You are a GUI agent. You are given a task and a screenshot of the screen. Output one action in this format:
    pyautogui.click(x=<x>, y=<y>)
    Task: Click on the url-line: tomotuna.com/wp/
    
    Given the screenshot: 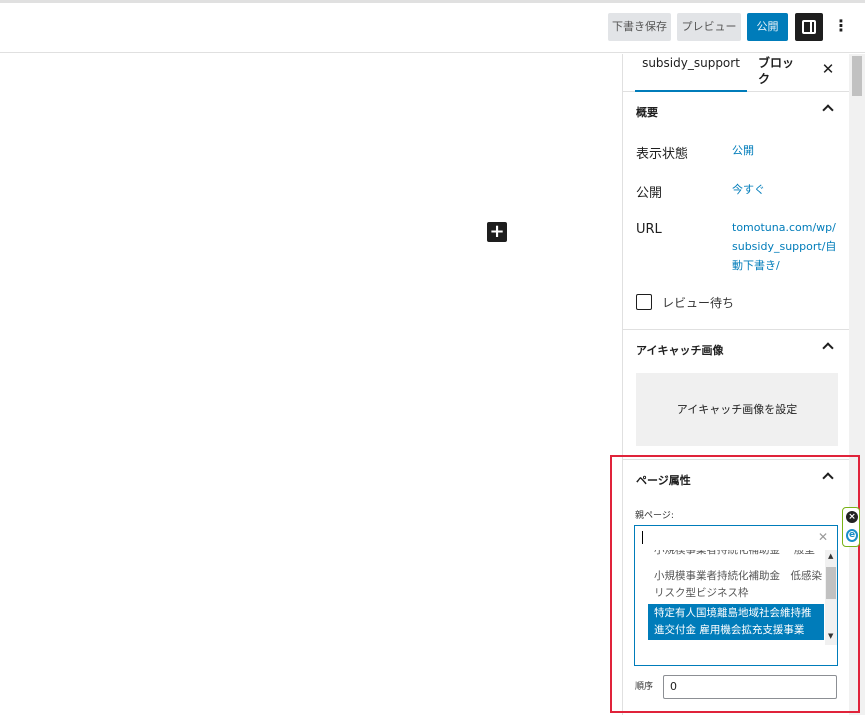 What is the action you would take?
    pyautogui.click(x=784, y=227)
    